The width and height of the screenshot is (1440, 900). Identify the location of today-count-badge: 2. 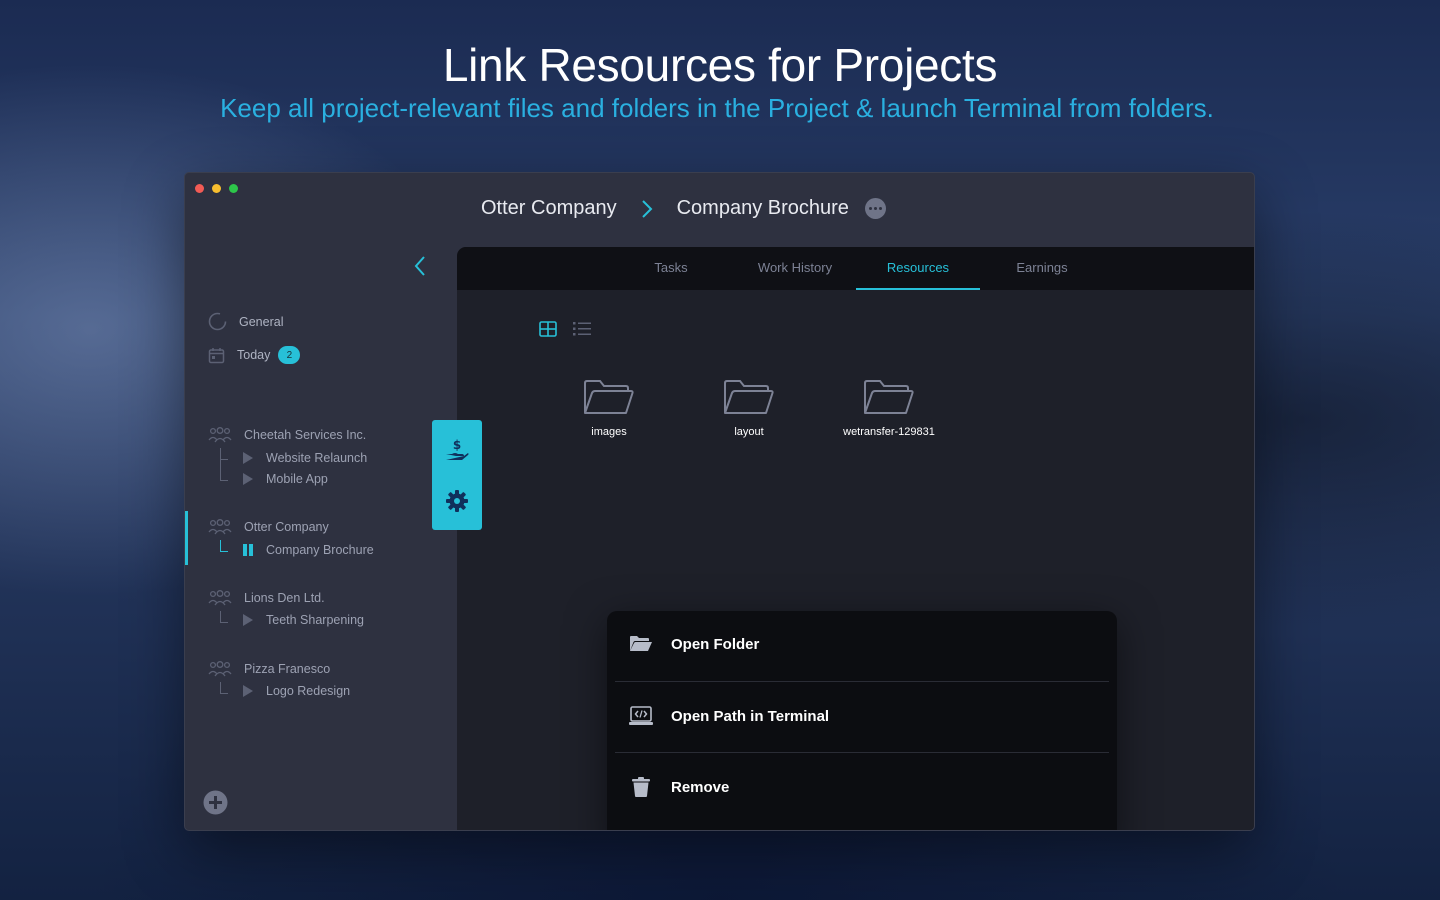
(289, 355).